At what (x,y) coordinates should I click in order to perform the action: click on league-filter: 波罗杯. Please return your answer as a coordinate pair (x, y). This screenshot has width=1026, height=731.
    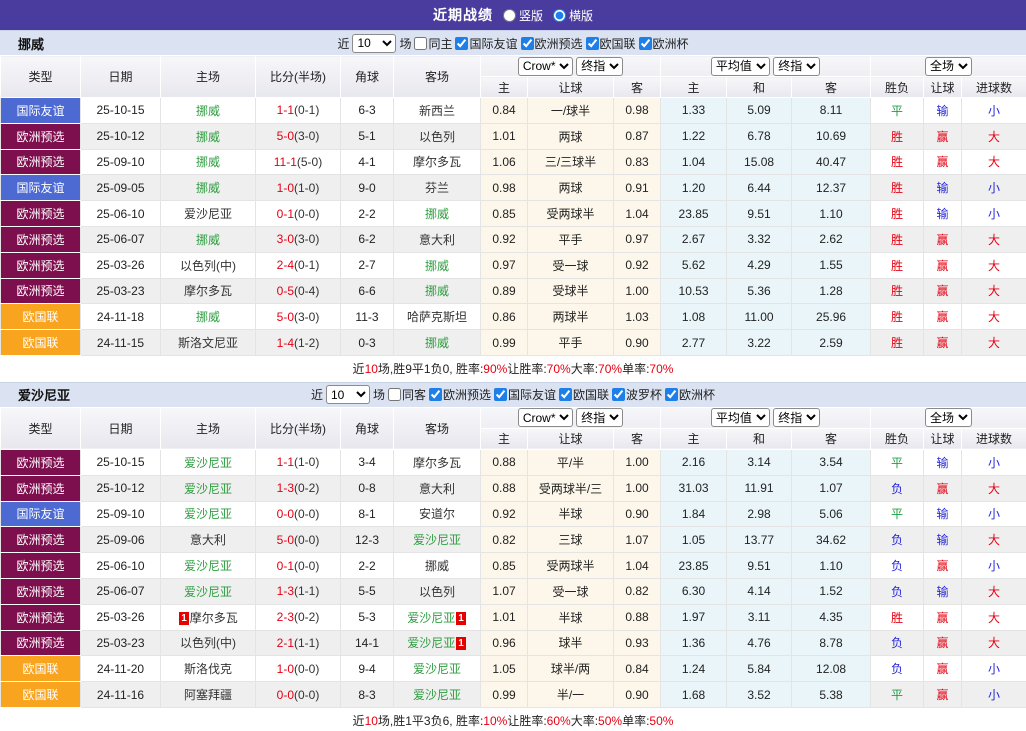
    Looking at the image, I should click on (637, 394).